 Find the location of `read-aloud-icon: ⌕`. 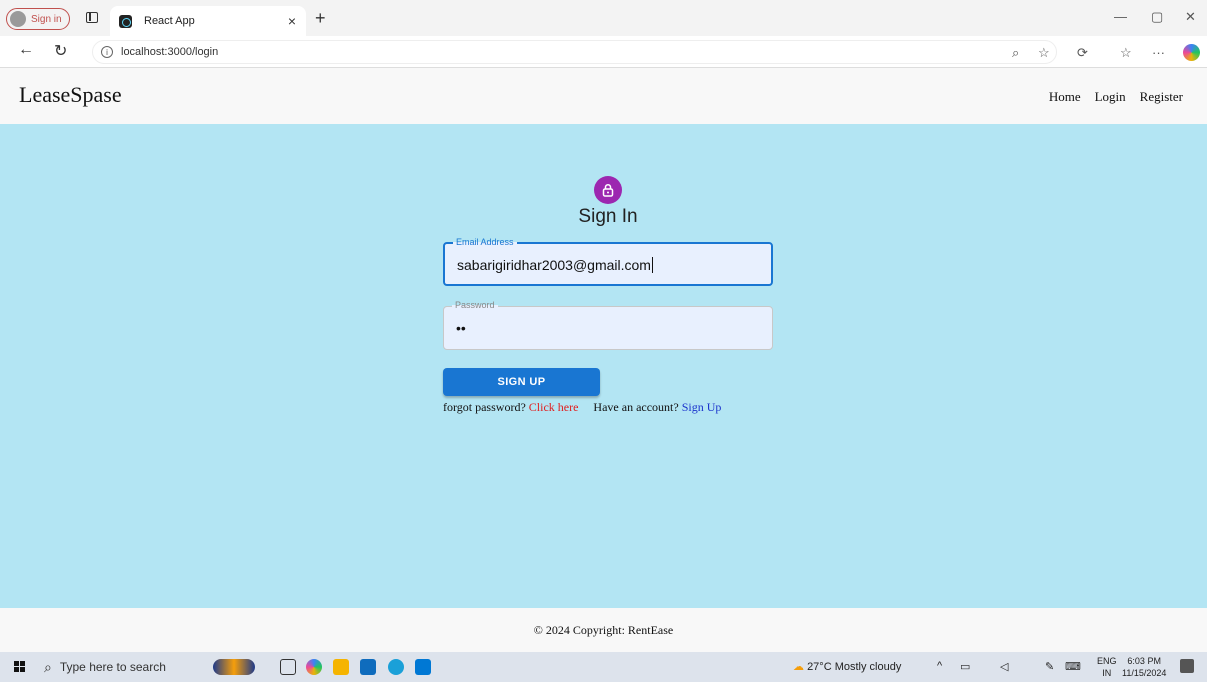

read-aloud-icon: ⌕ is located at coordinates (1015, 53).